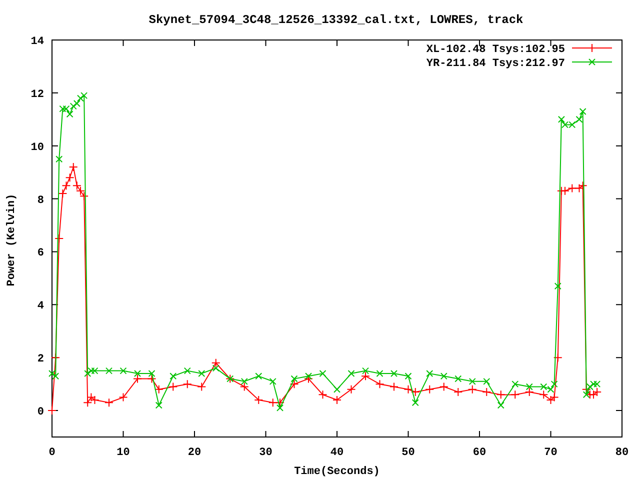 The image size is (640, 480). Describe the element at coordinates (551, 453) in the screenshot. I see `x-tick-label: 70` at that location.